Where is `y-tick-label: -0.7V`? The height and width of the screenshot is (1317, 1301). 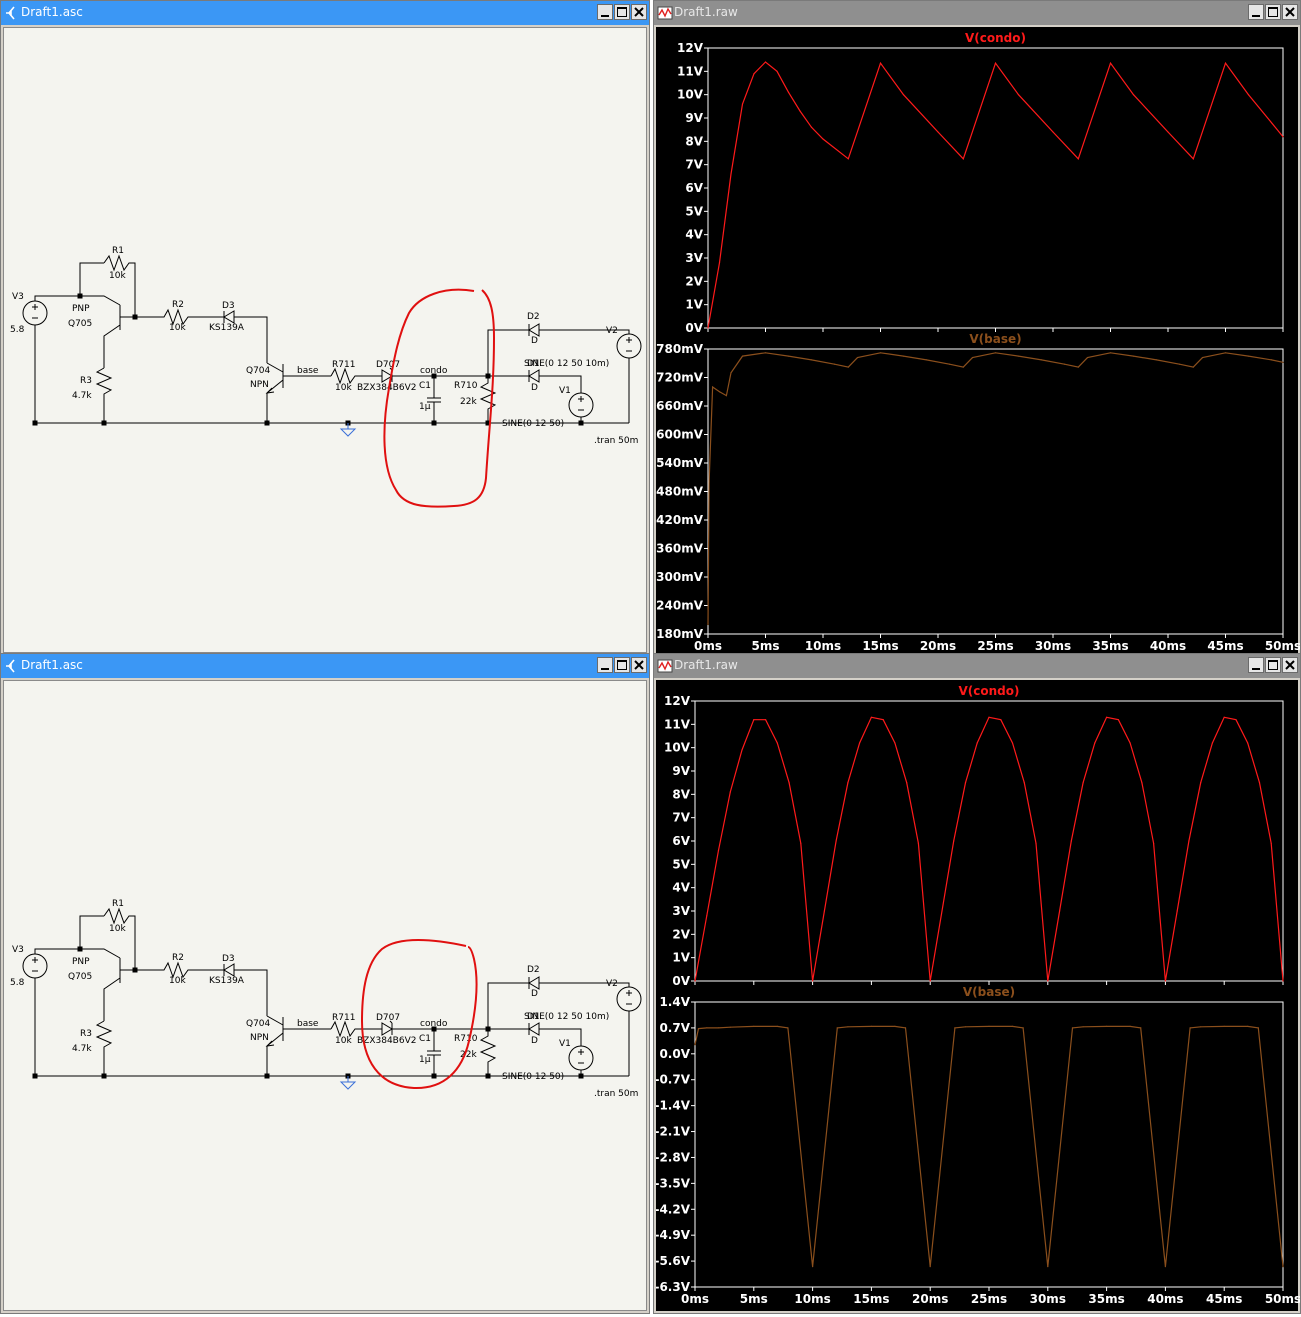 y-tick-label: -0.7V is located at coordinates (673, 1080).